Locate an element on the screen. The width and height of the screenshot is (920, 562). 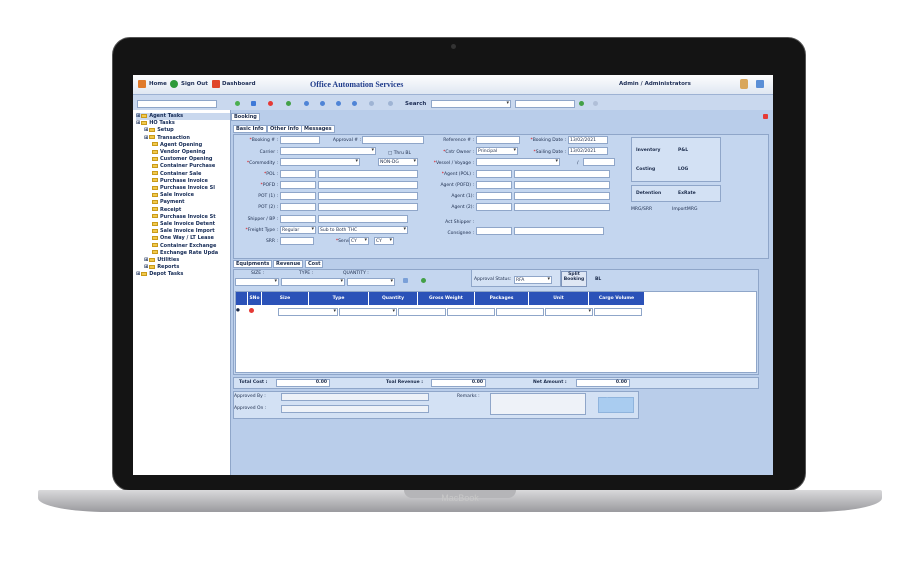
grid-type-select is located at coordinates (368, 312).